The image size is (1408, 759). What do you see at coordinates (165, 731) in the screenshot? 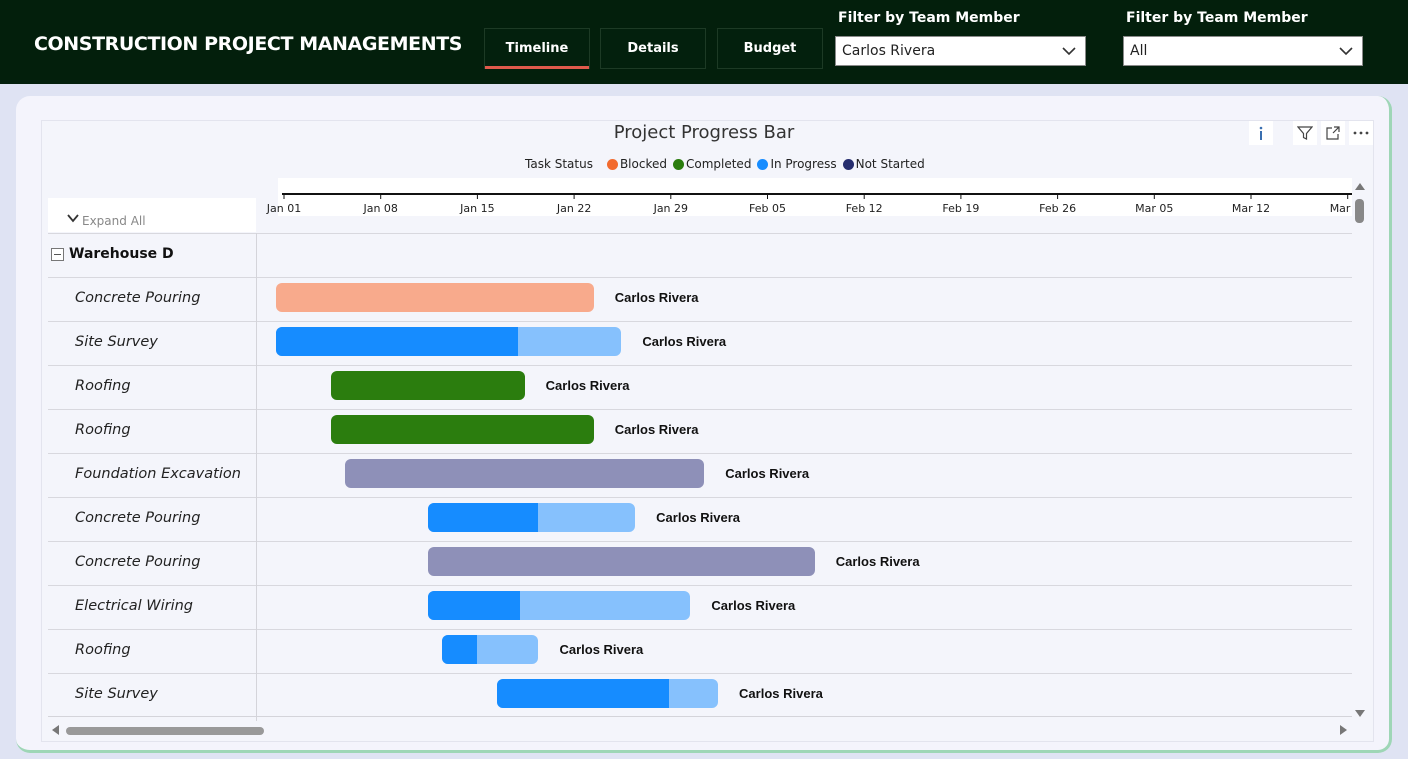
I see `horizontal-scroll-thumb` at bounding box center [165, 731].